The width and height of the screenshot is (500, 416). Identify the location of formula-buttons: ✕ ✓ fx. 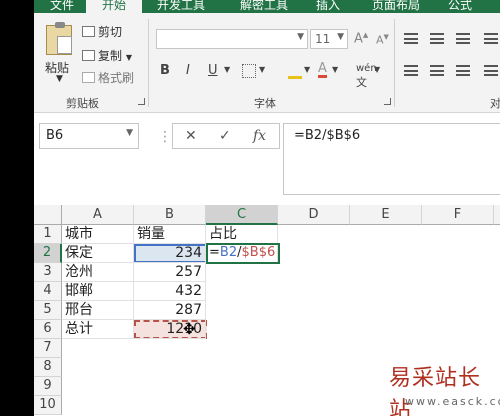
(226, 136).